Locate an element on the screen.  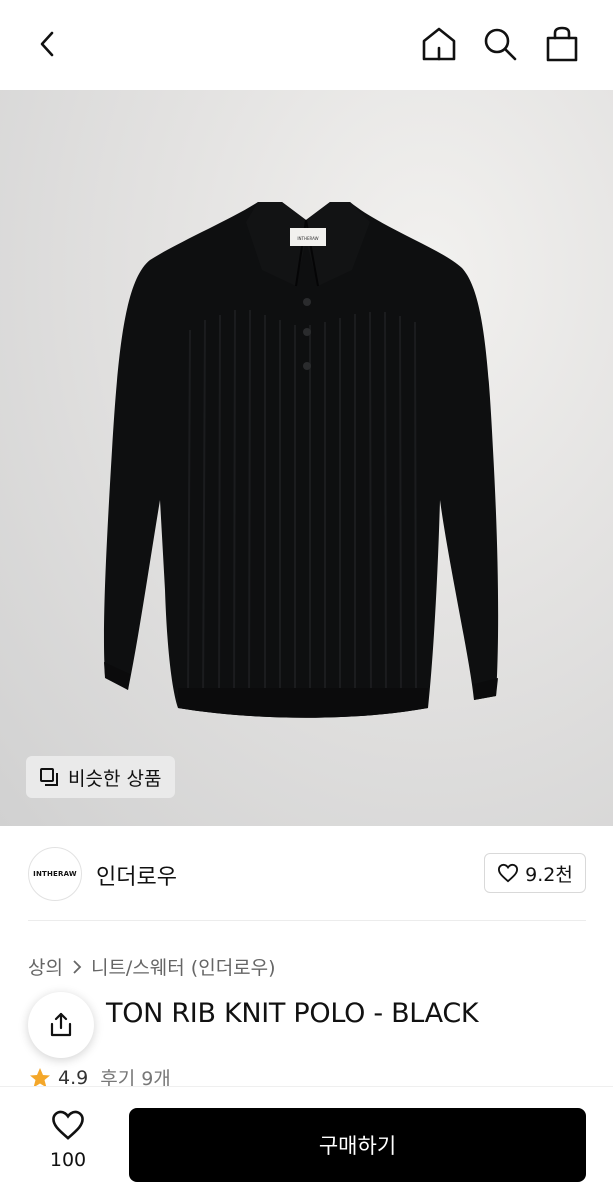
heart-icon is located at coordinates (508, 873).